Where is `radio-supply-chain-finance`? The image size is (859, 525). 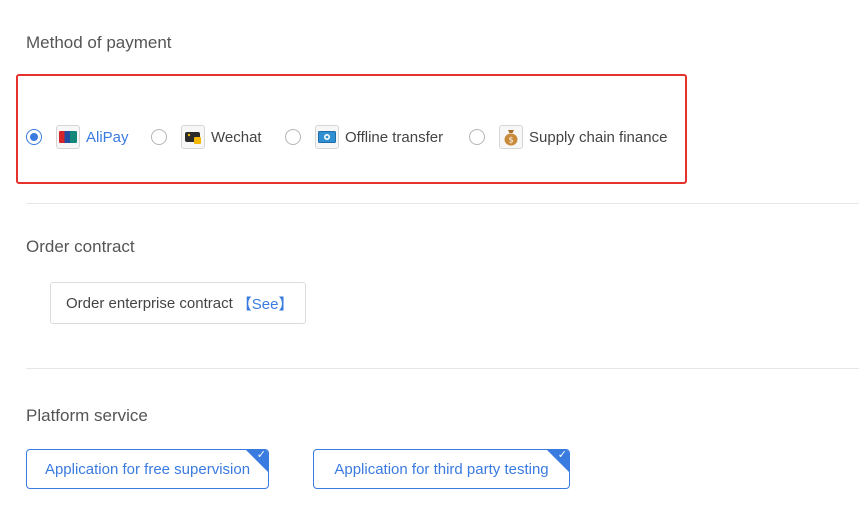 radio-supply-chain-finance is located at coordinates (477, 137).